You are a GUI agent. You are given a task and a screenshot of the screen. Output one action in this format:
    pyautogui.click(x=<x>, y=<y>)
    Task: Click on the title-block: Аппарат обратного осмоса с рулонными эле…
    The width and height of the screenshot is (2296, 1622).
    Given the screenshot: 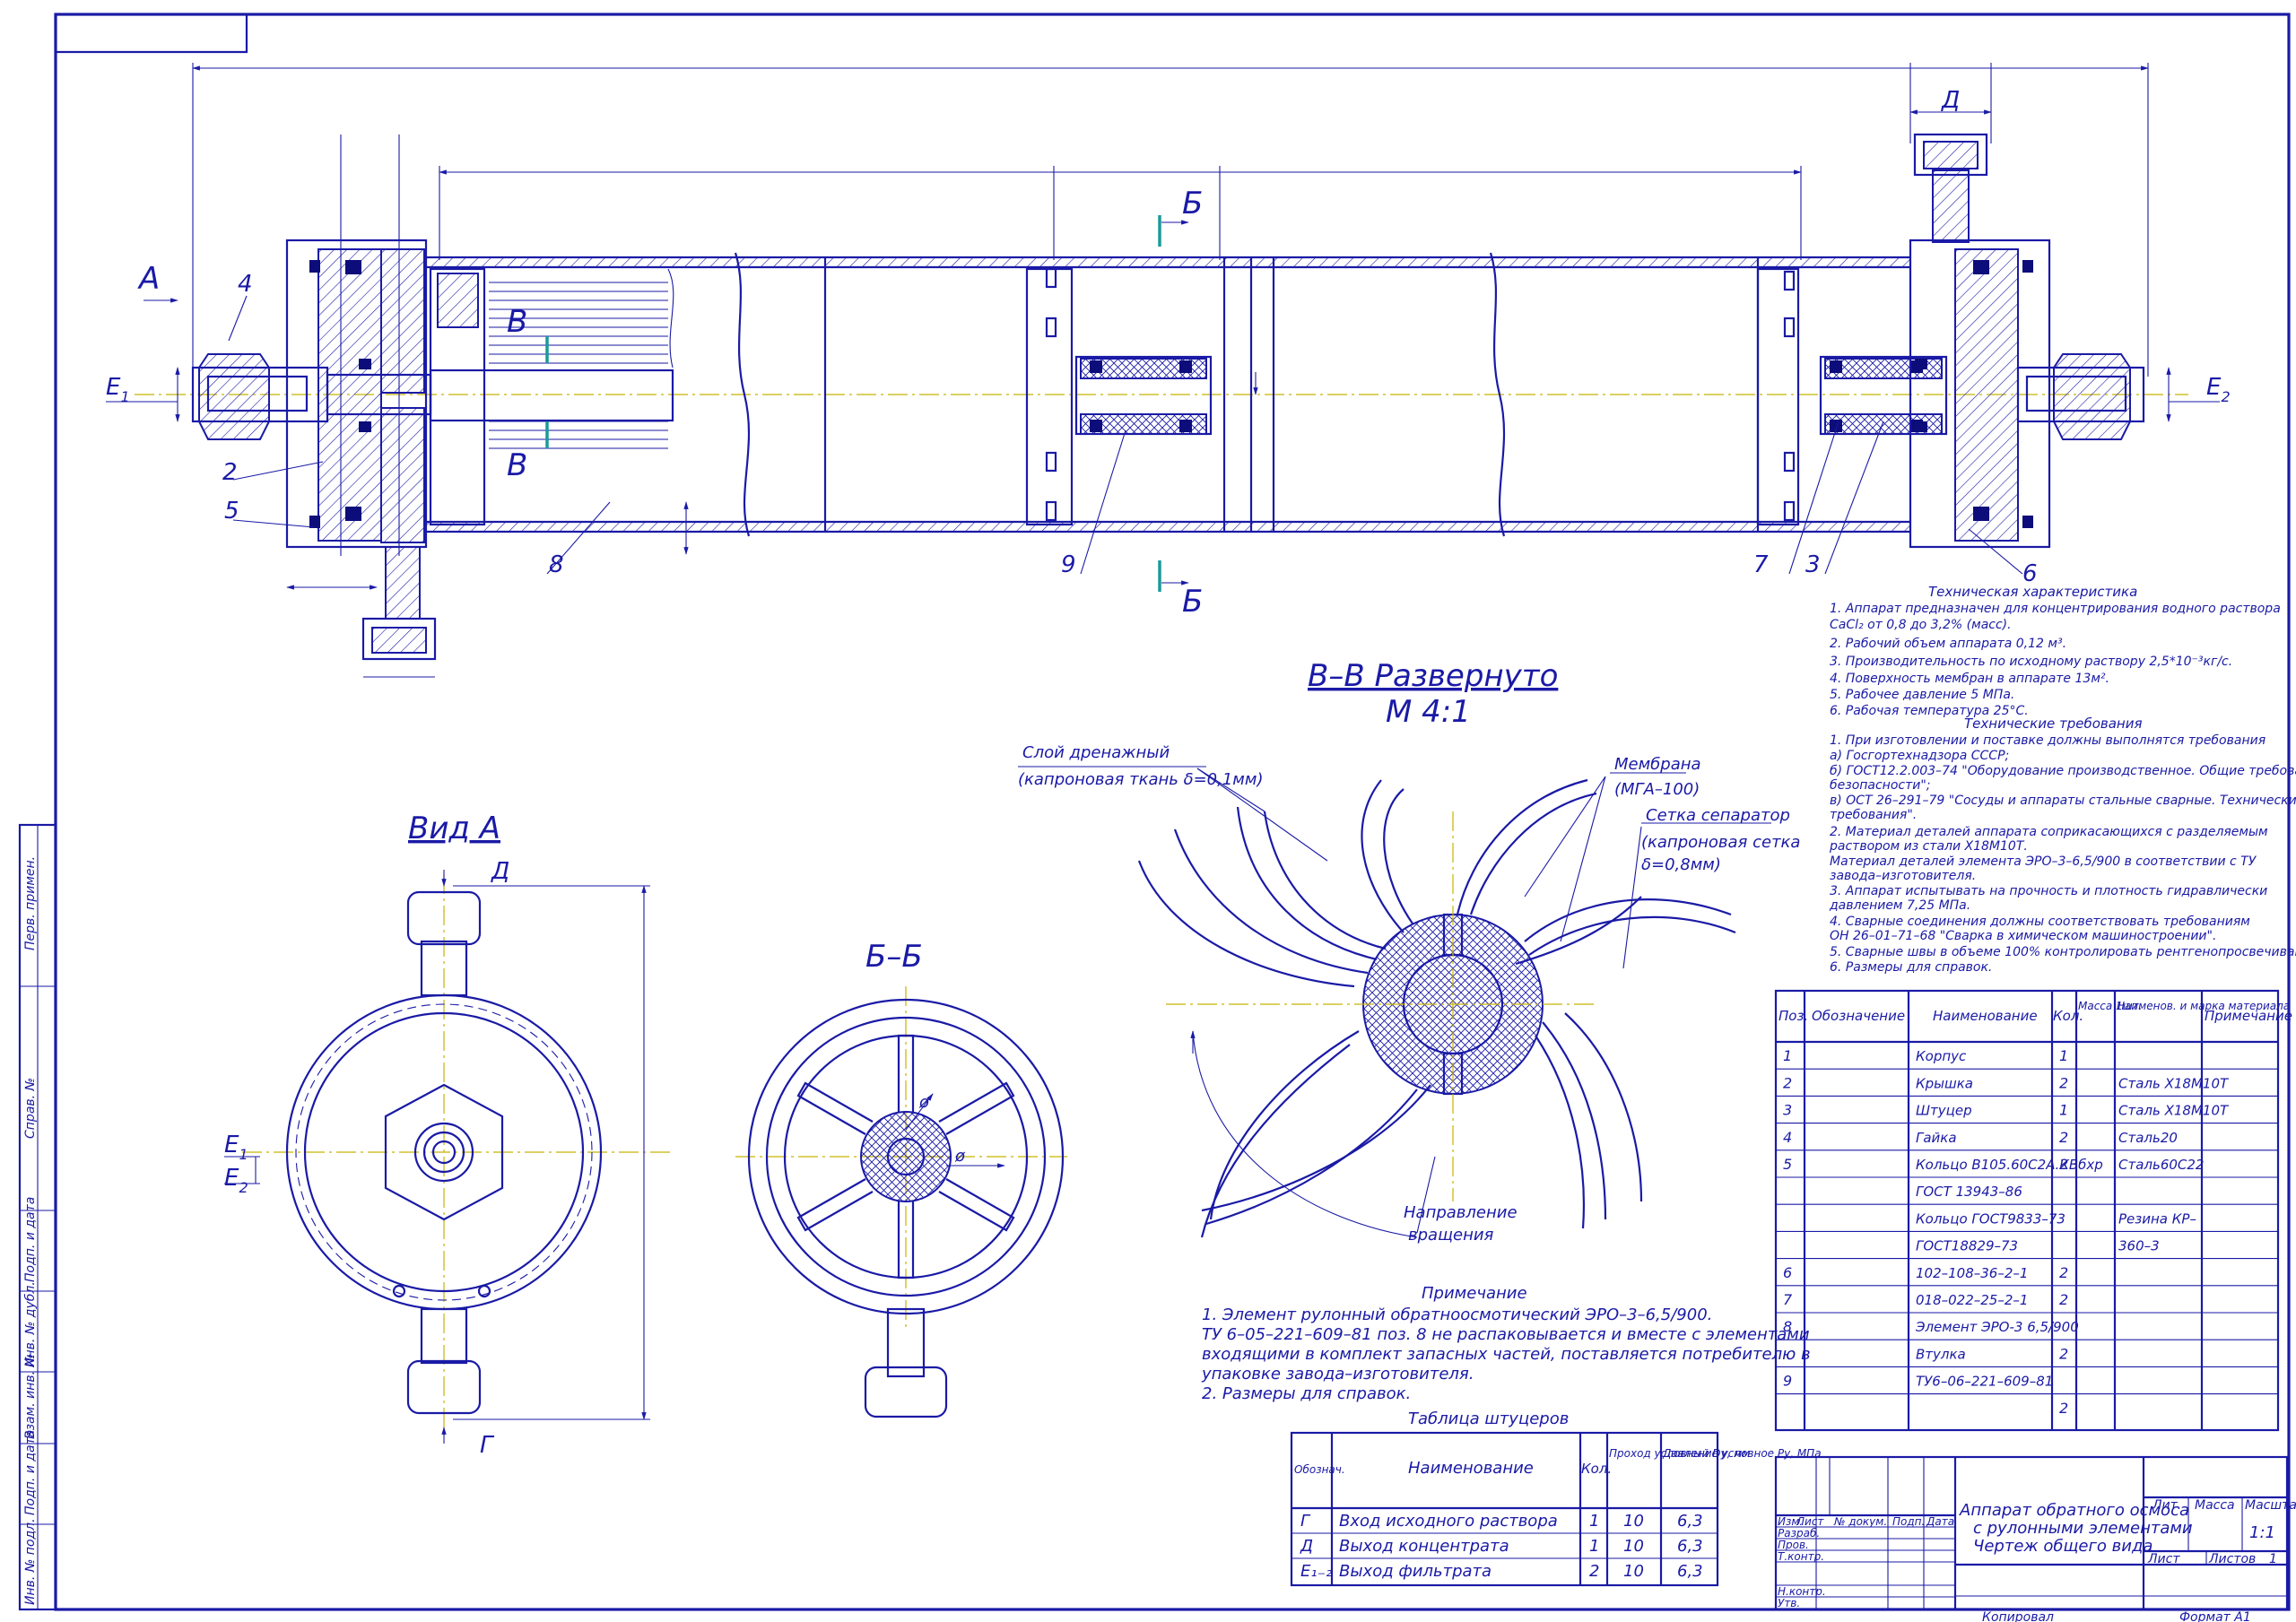 What is the action you would take?
    pyautogui.click(x=2035, y=1538)
    